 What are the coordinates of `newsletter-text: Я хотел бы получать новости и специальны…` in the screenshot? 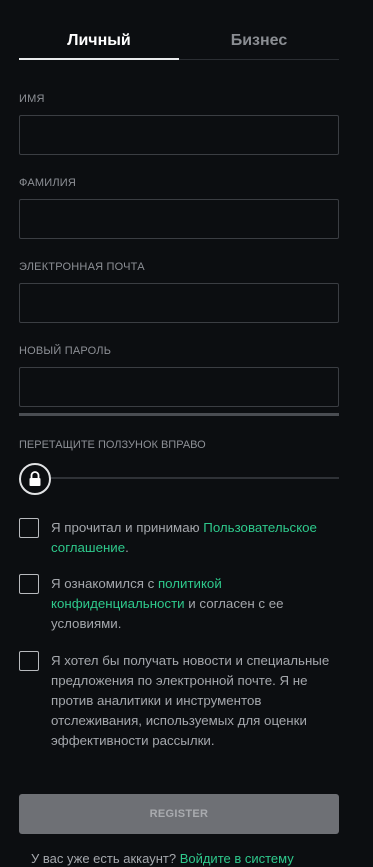 It's located at (190, 700).